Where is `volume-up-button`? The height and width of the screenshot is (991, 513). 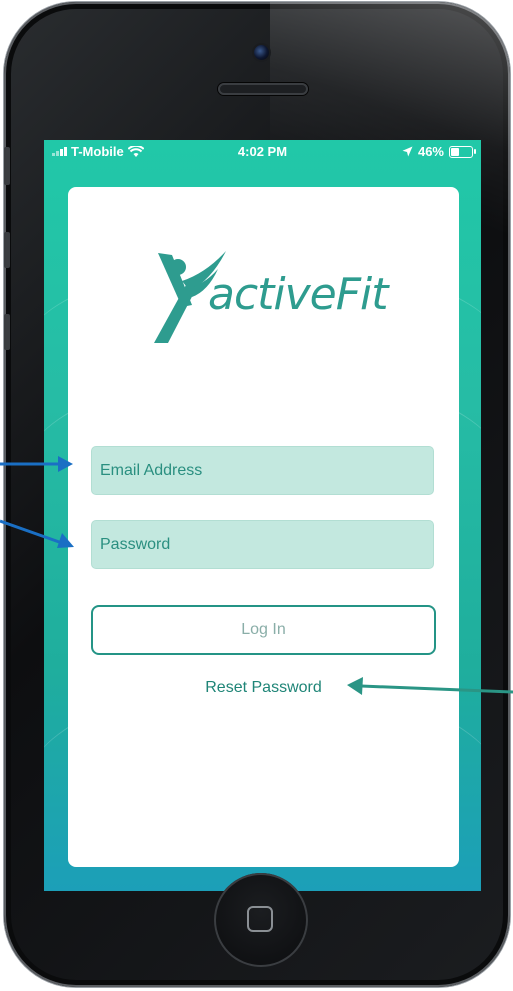 volume-up-button is located at coordinates (7, 250).